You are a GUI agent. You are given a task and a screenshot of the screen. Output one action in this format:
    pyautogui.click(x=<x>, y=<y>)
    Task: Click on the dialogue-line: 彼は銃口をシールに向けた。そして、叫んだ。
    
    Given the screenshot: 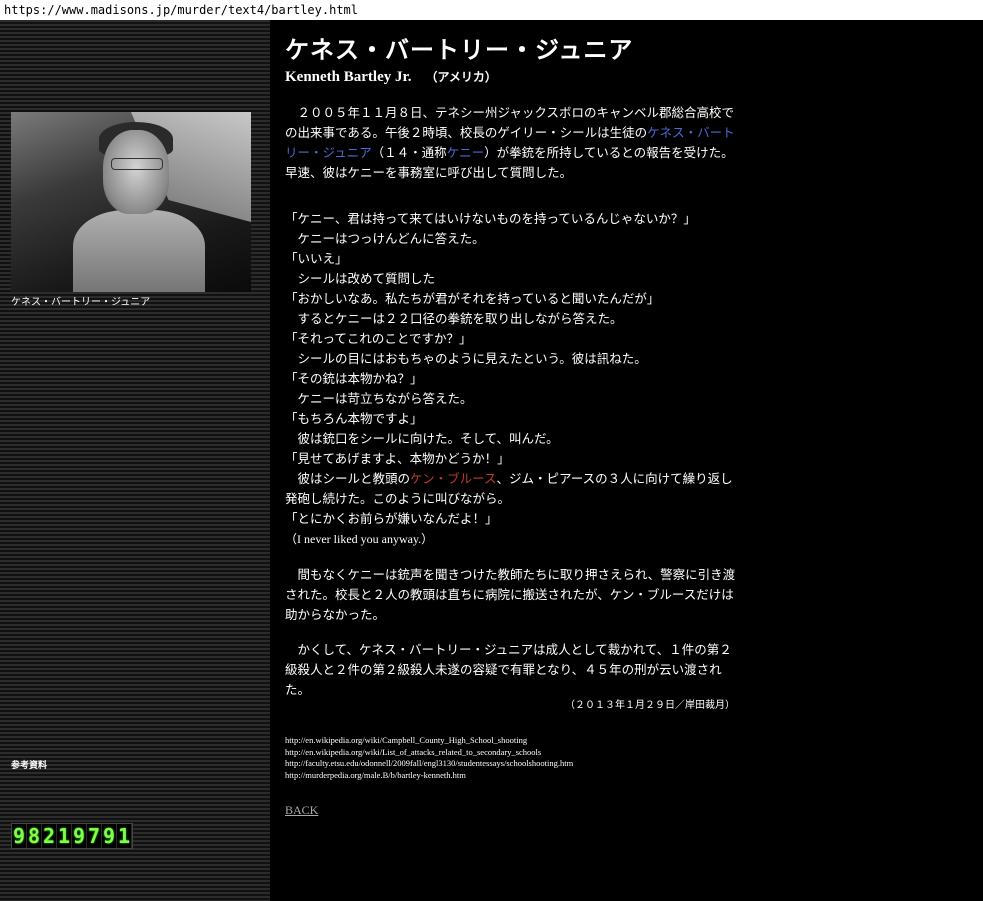 What is the action you would take?
    pyautogui.click(x=422, y=438)
    